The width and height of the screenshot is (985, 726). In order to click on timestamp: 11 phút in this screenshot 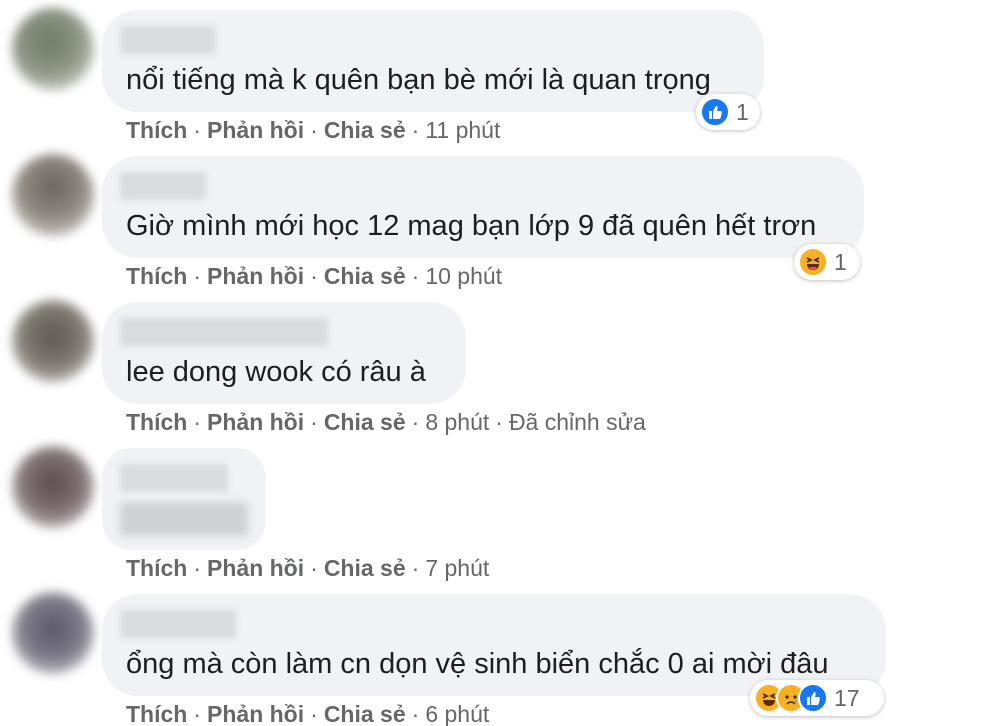, I will do `click(462, 130)`.